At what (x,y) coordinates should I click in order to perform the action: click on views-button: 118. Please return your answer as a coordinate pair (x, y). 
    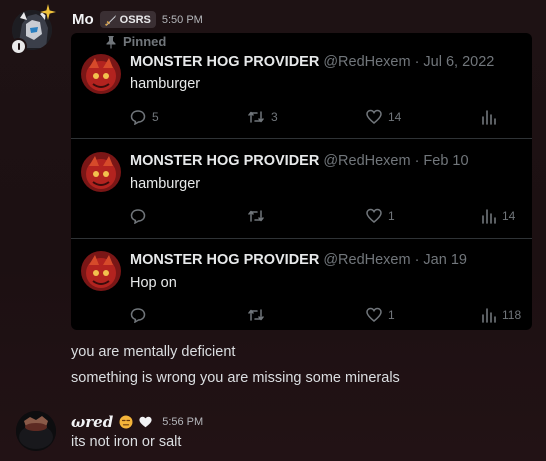
    Looking at the image, I should click on (501, 315).